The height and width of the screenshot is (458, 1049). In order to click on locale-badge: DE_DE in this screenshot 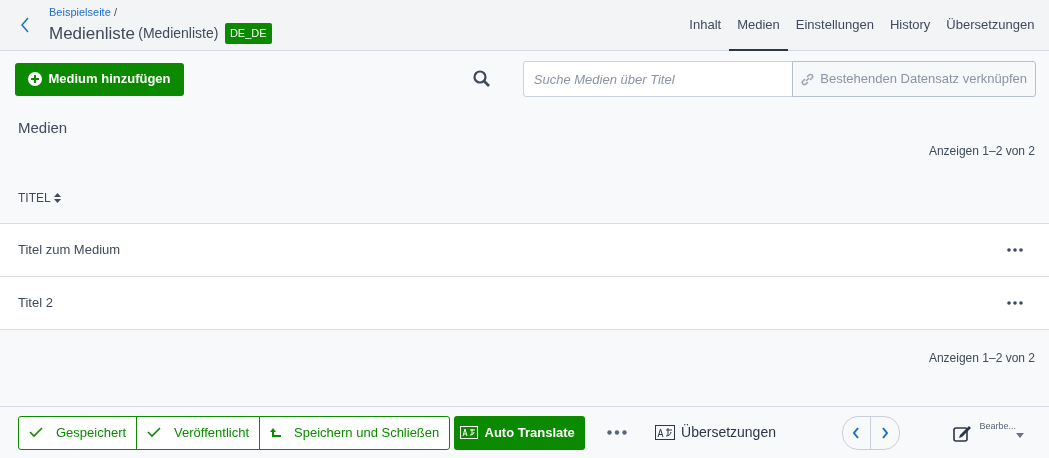, I will do `click(248, 33)`.